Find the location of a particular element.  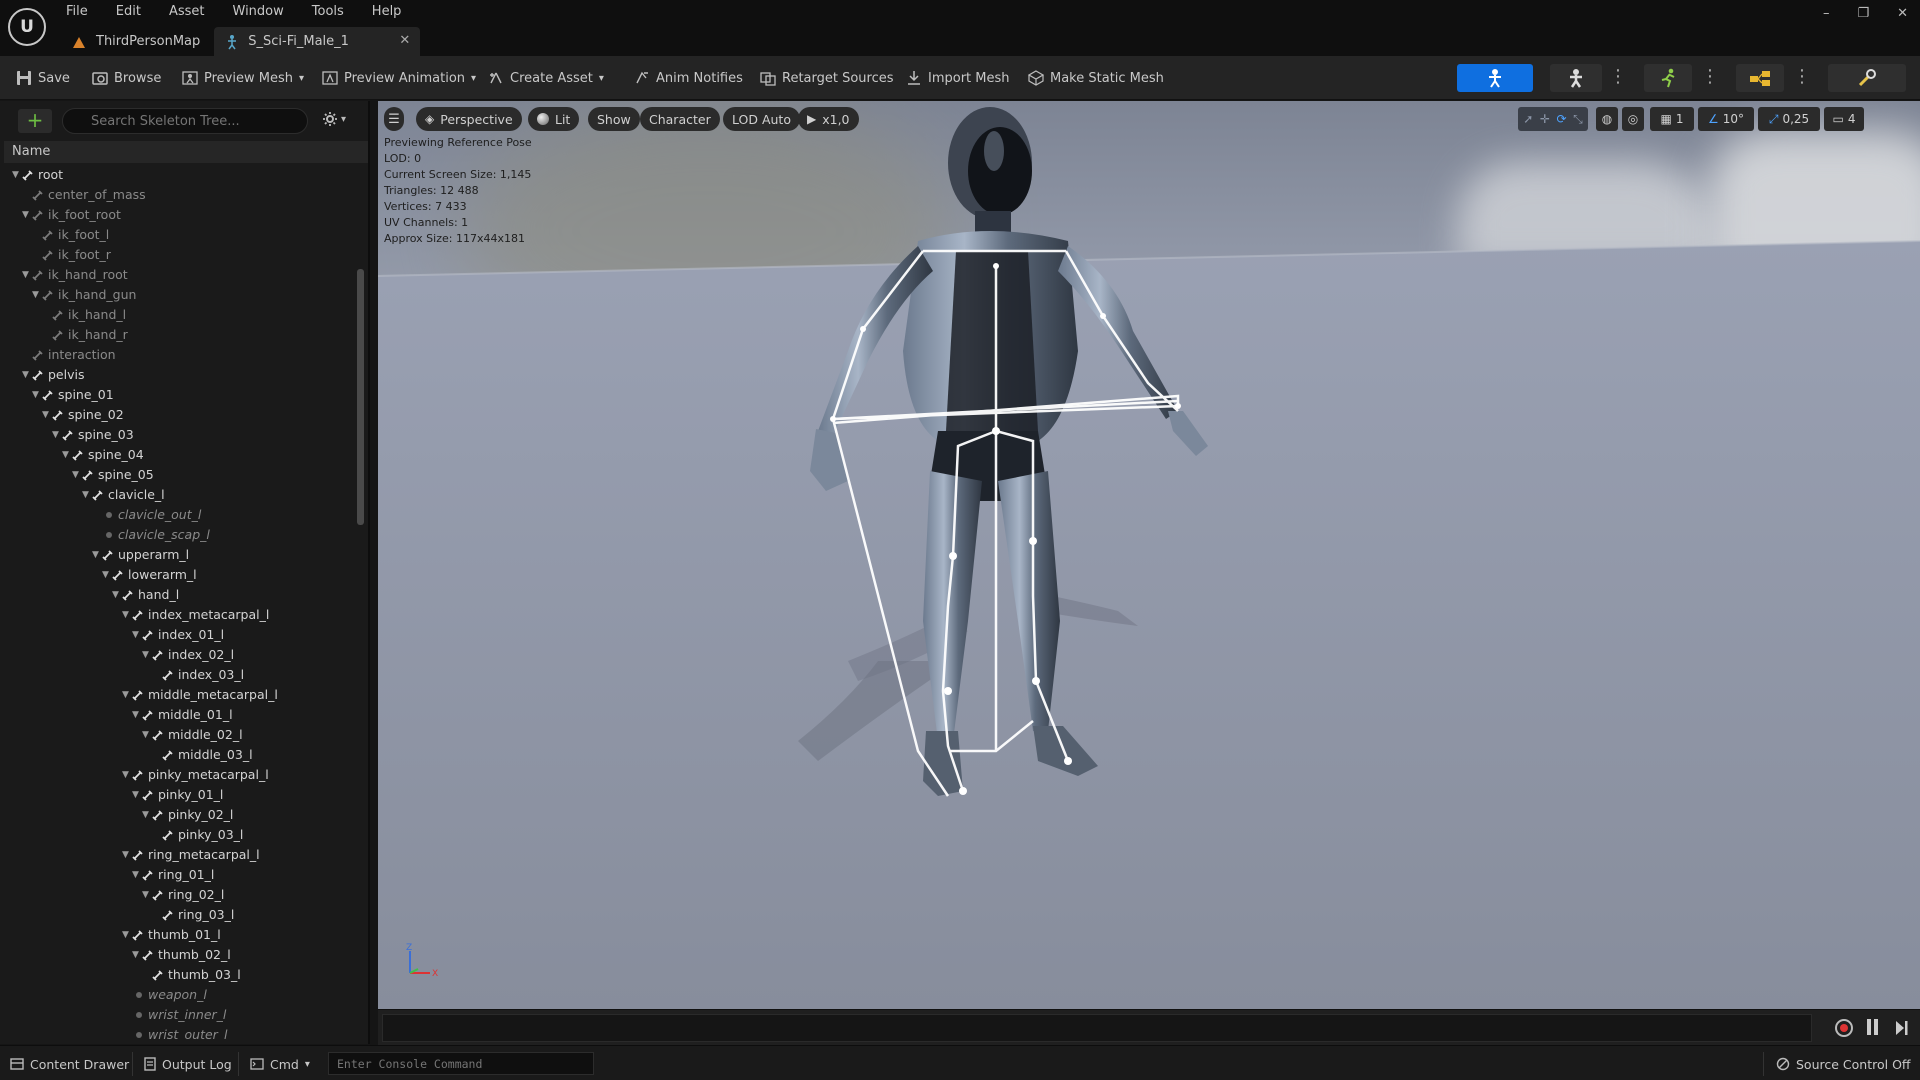

tree-row: ▼ ring_02_l is located at coordinates (178, 895).